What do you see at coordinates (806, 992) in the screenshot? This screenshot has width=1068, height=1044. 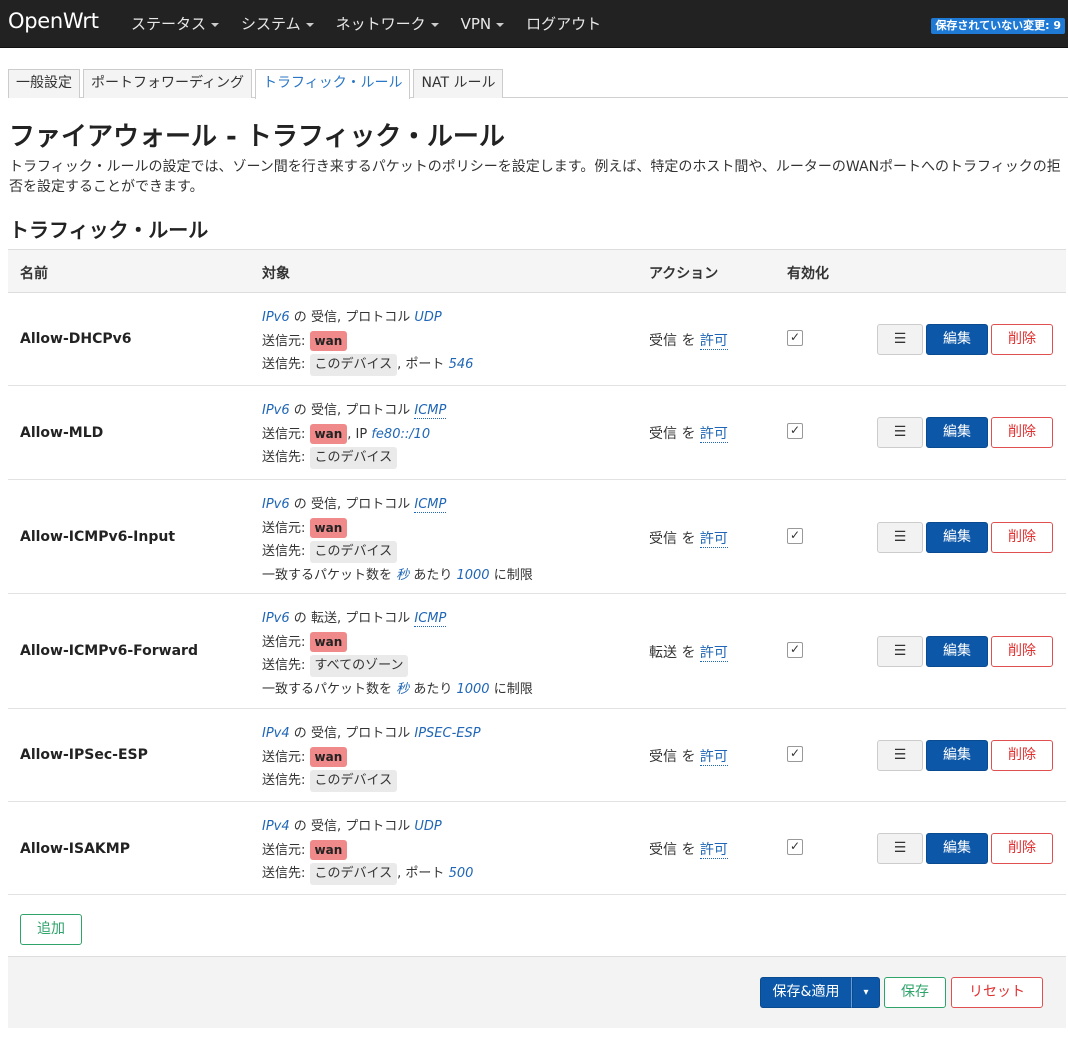 I see `save-apply-button: 保存&適用` at bounding box center [806, 992].